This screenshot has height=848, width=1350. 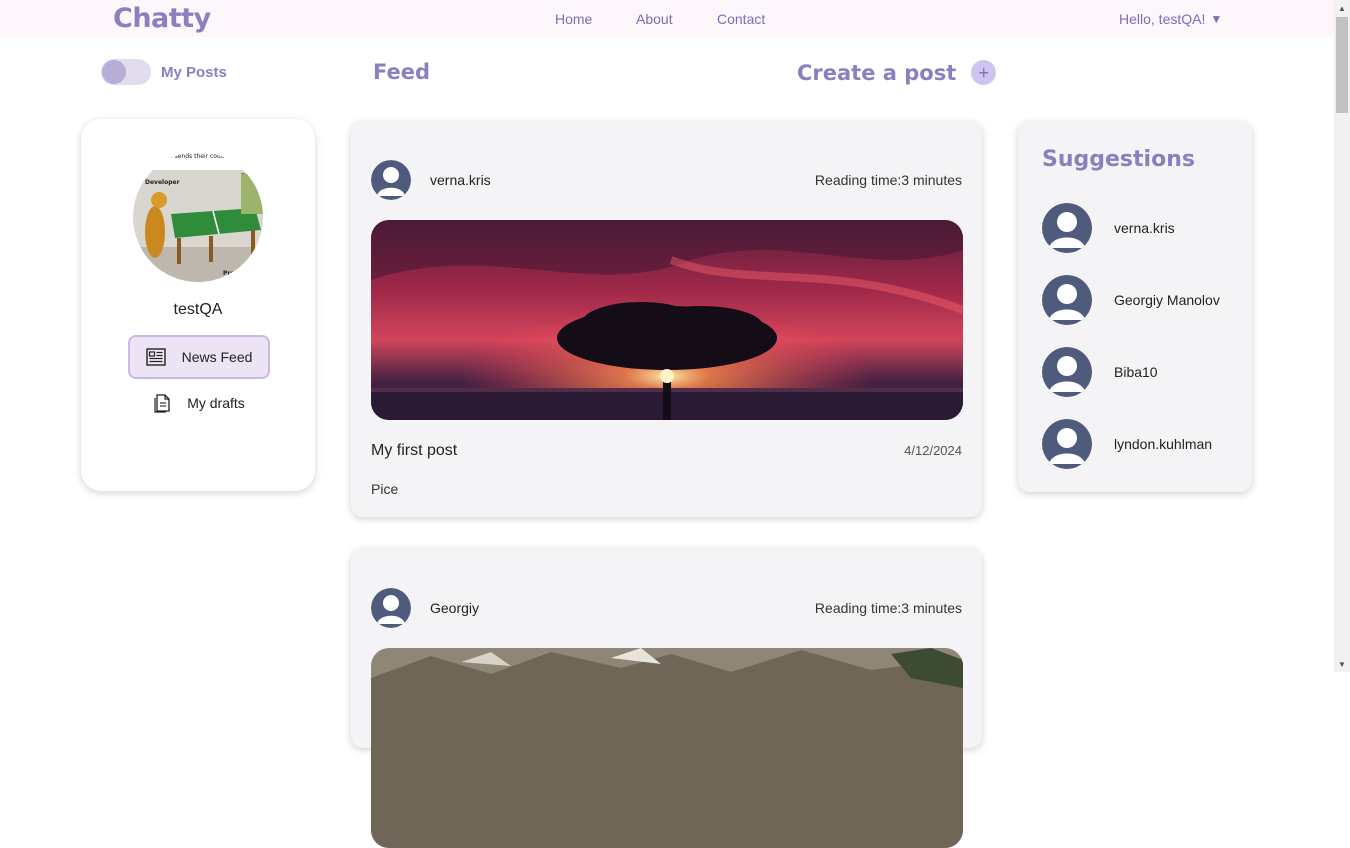 I want to click on suggestion-item: Georgiy Manolov, so click(x=1131, y=300).